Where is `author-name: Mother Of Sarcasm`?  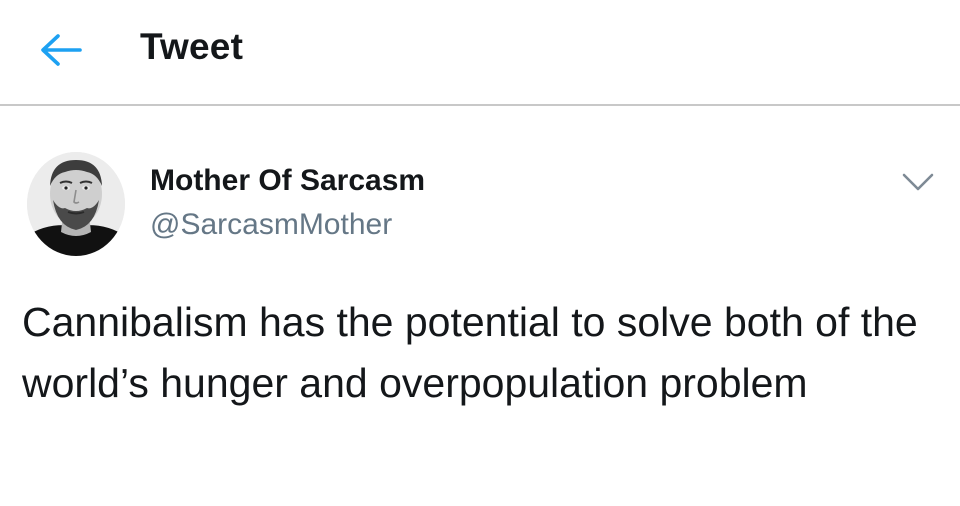
author-name: Mother Of Sarcasm is located at coordinates (287, 181).